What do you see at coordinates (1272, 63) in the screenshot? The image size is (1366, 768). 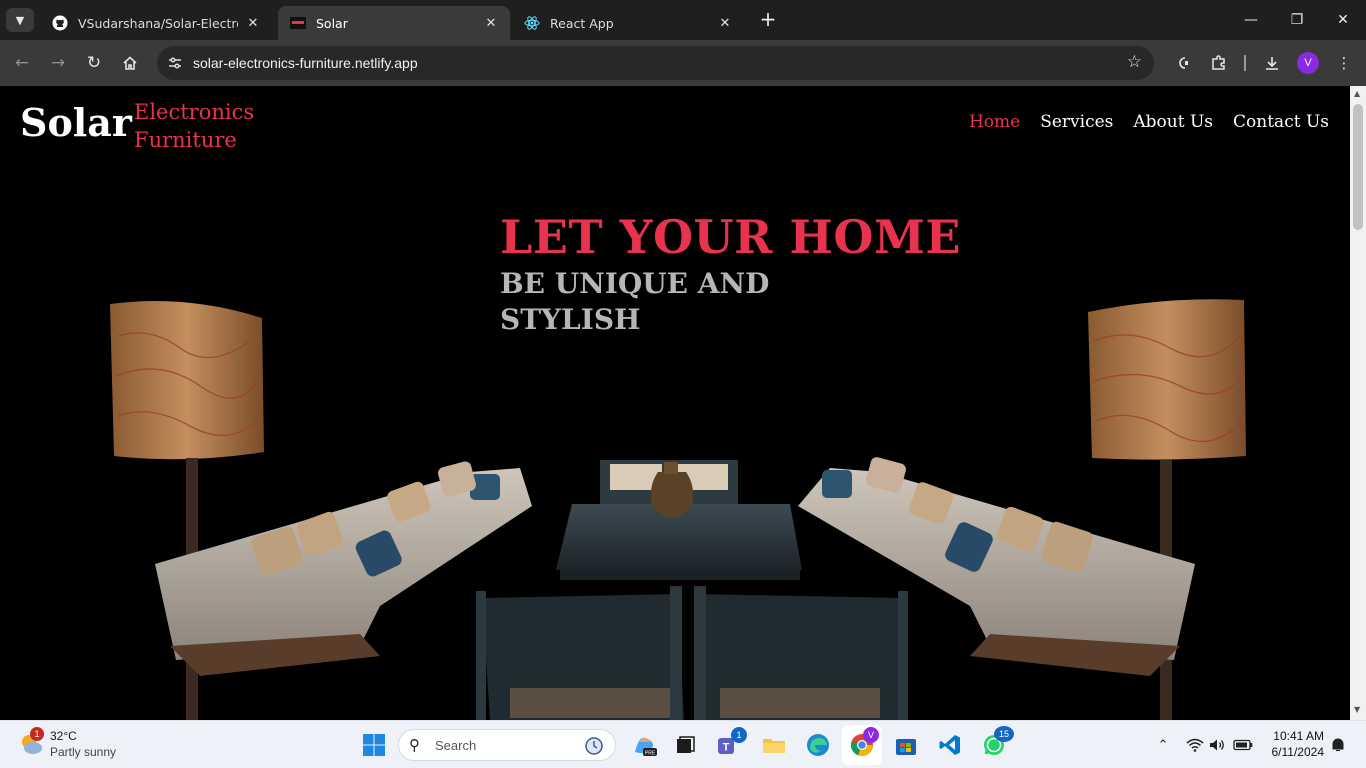 I see `download-icon` at bounding box center [1272, 63].